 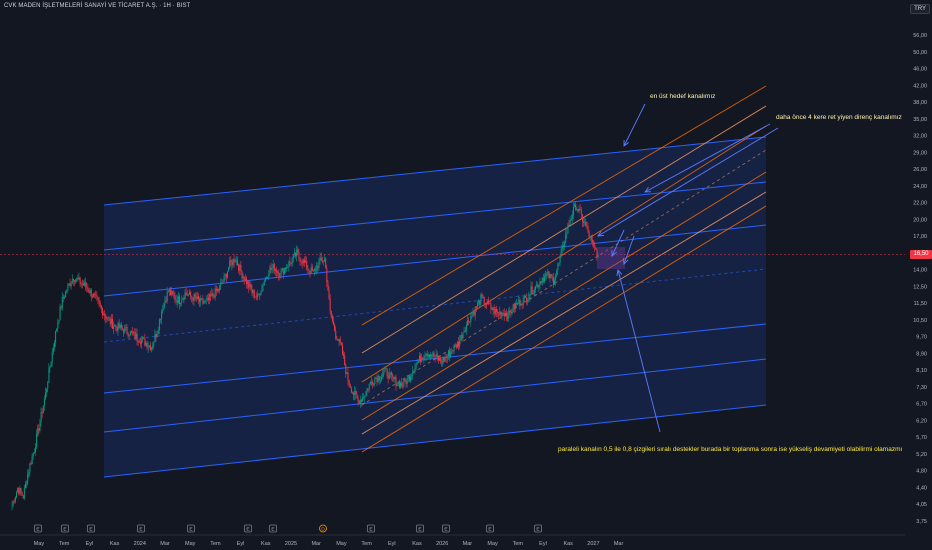 I want to click on y-tick-label: 6,70, so click(x=921, y=405).